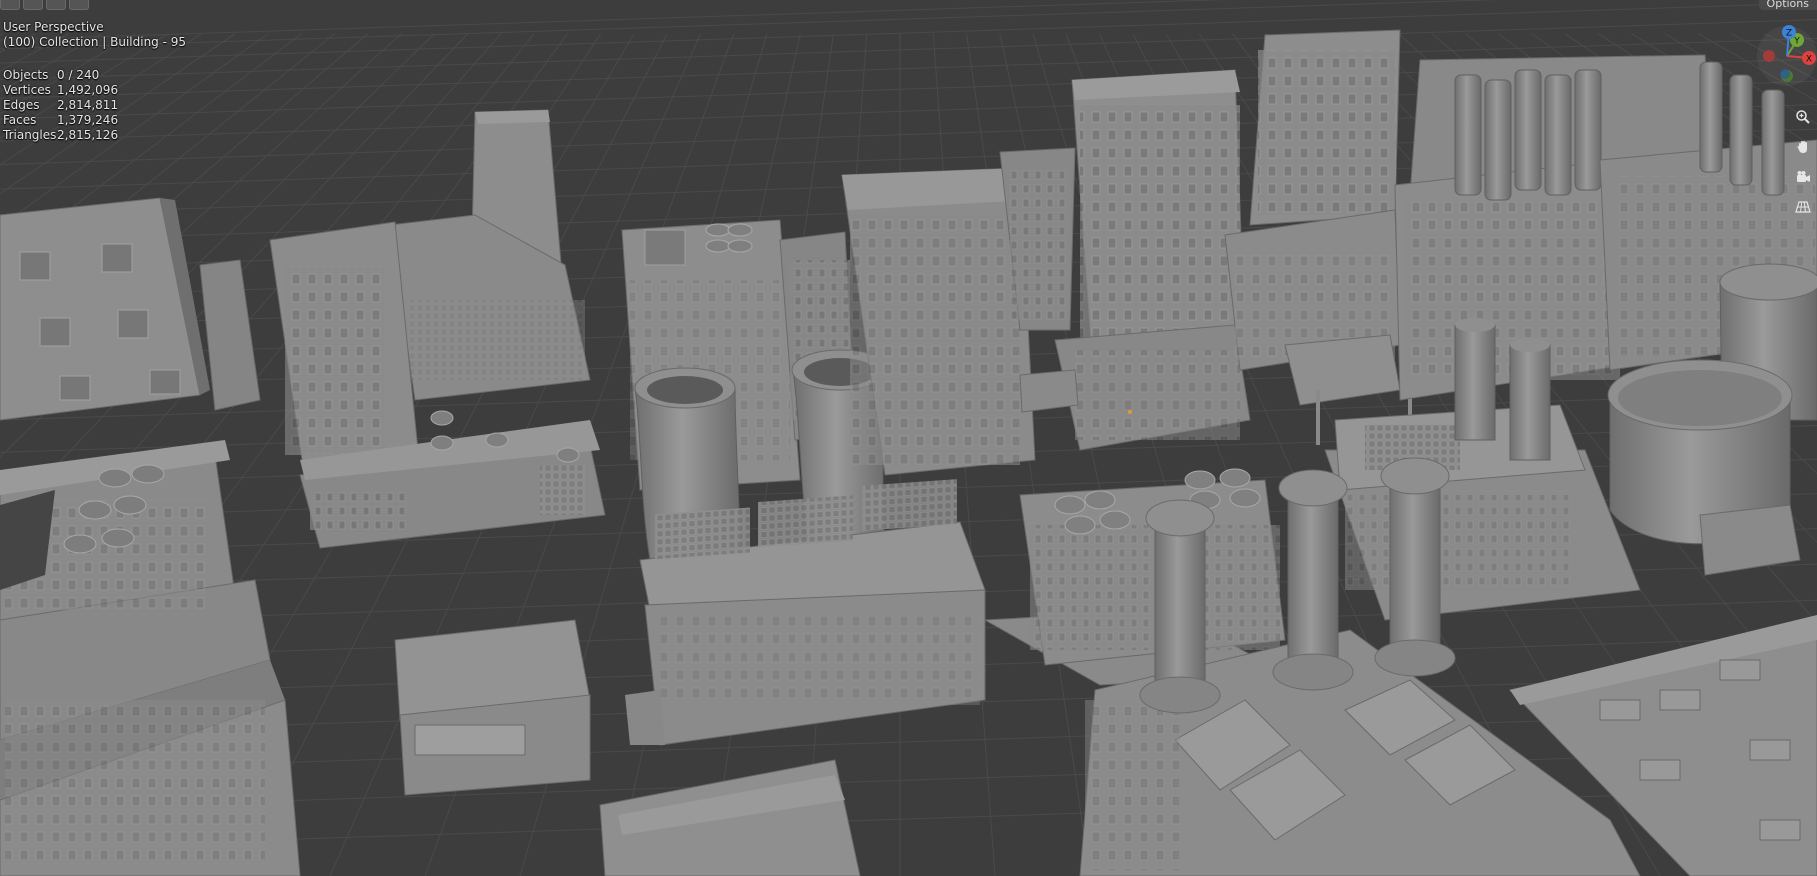 This screenshot has width=1817, height=876. What do you see at coordinates (1803, 177) in the screenshot?
I see `camera-view-icon` at bounding box center [1803, 177].